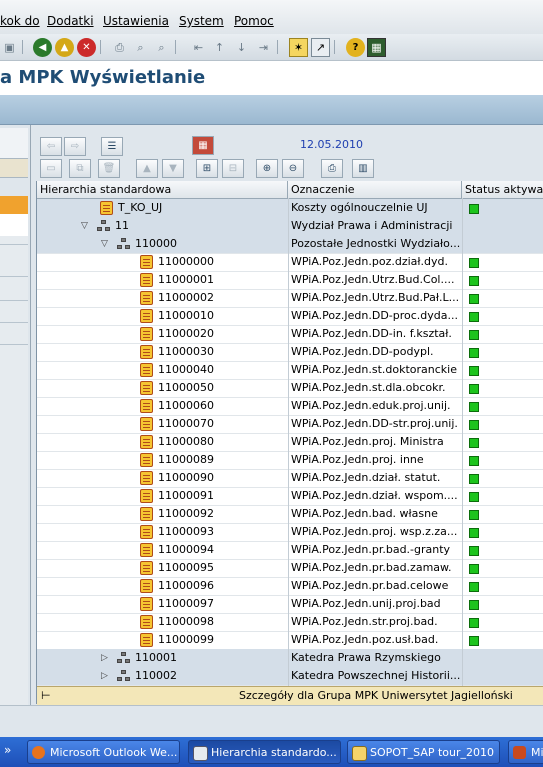 This screenshot has height=767, width=543. What do you see at coordinates (42, 47) in the screenshot?
I see `back-icon: ◀` at bounding box center [42, 47].